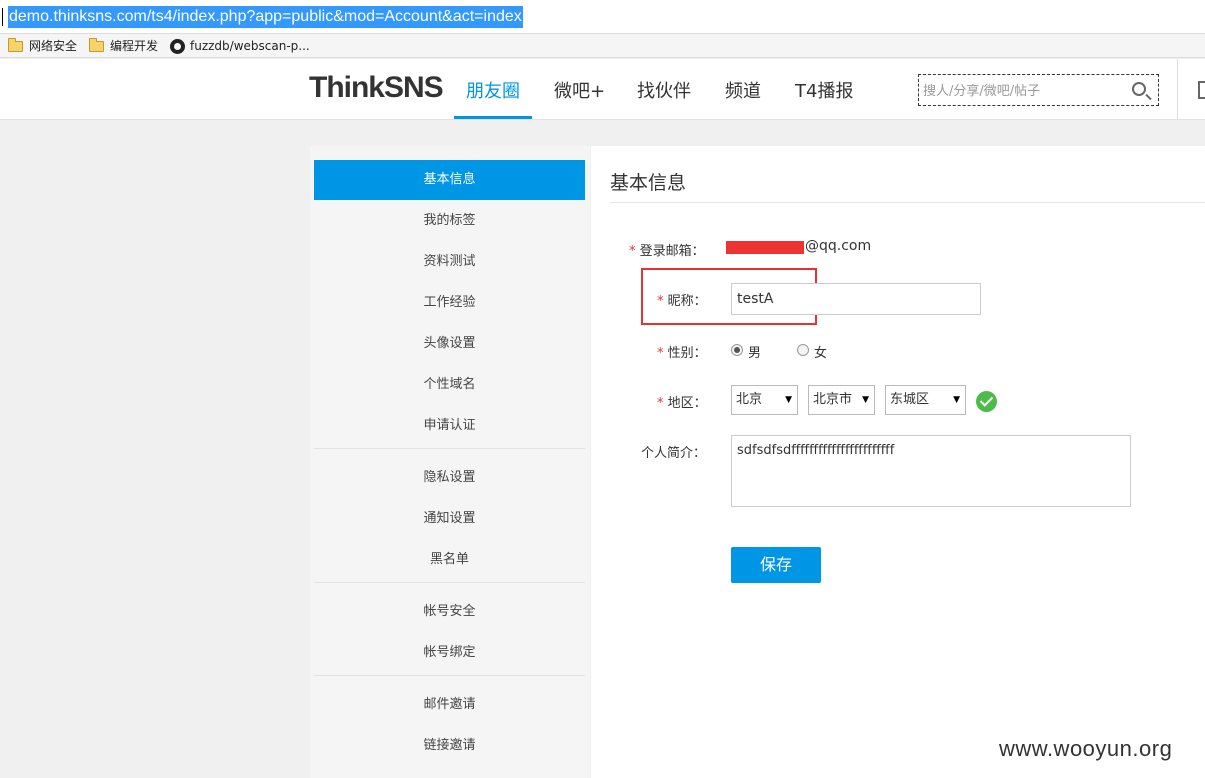 This screenshot has width=1205, height=778. Describe the element at coordinates (687, 353) in the screenshot. I see `gender-label-text: 性别：` at that location.